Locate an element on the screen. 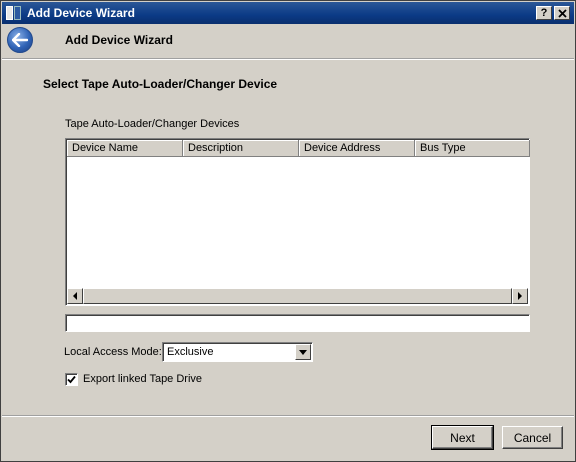 The height and width of the screenshot is (462, 576). title-bar: Add Device Wizard ? is located at coordinates (288, 13).